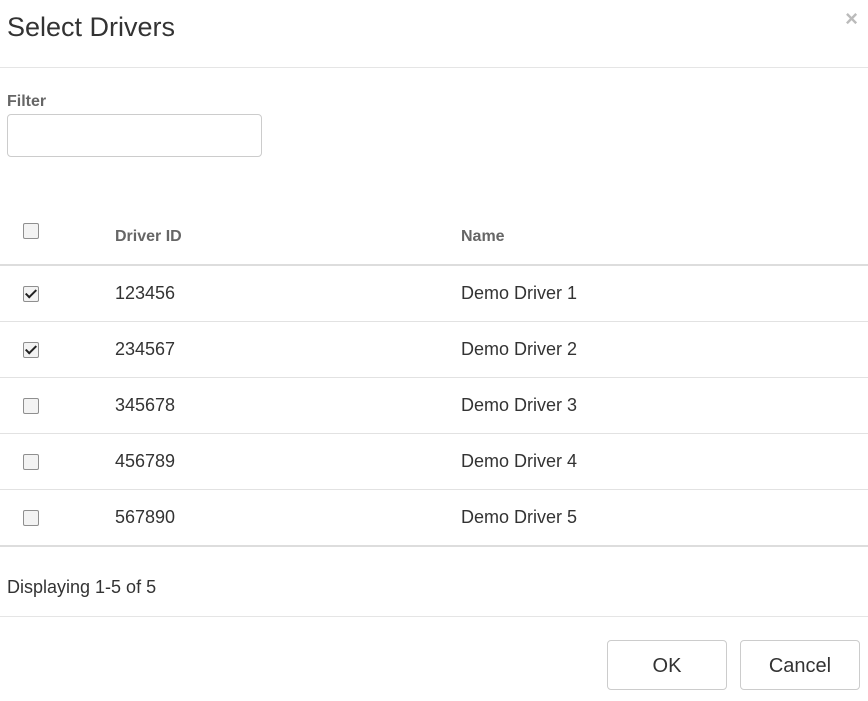 This screenshot has width=868, height=701. Describe the element at coordinates (288, 238) in the screenshot. I see `column-header-driver-id: Driver ID` at that location.